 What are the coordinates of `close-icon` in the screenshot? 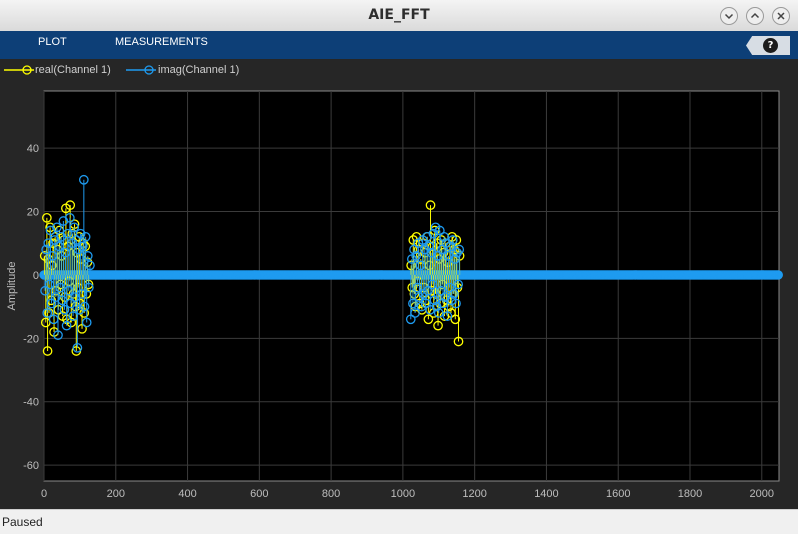 It's located at (781, 16).